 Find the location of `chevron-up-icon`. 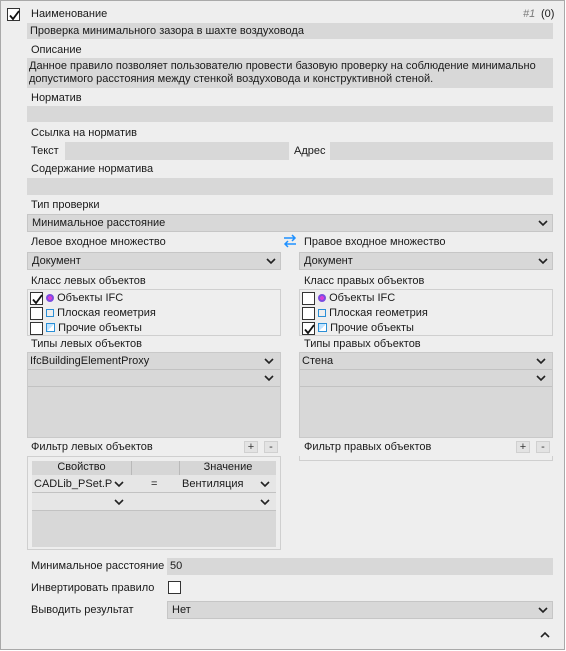

chevron-up-icon is located at coordinates (545, 635).